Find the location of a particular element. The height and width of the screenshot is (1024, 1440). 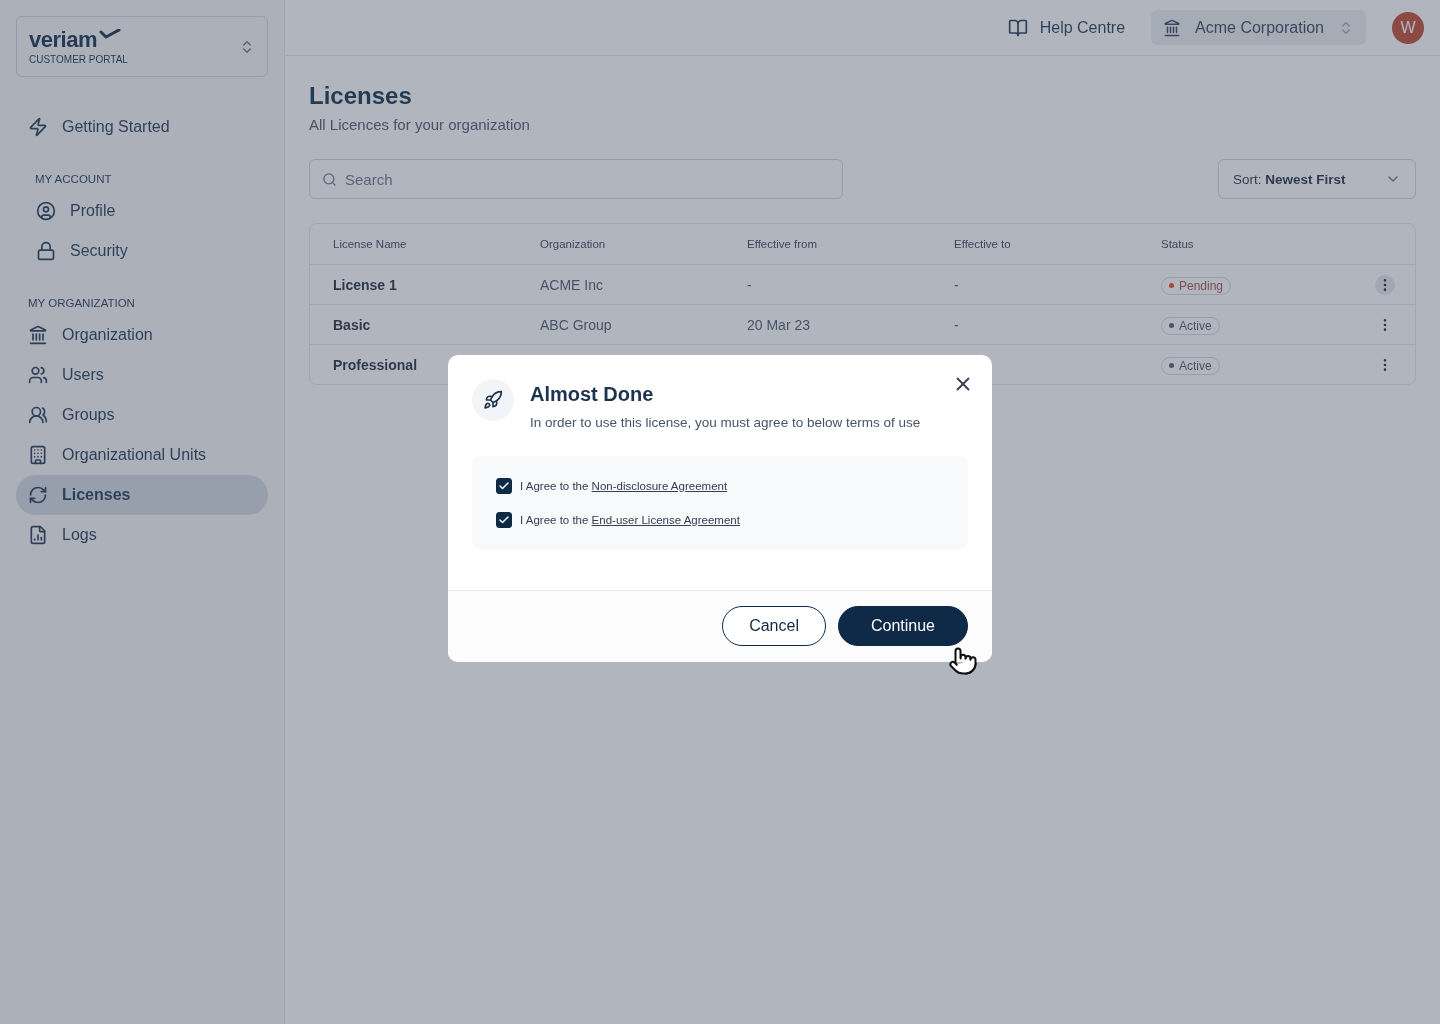

tick-icon is located at coordinates (109, 34).